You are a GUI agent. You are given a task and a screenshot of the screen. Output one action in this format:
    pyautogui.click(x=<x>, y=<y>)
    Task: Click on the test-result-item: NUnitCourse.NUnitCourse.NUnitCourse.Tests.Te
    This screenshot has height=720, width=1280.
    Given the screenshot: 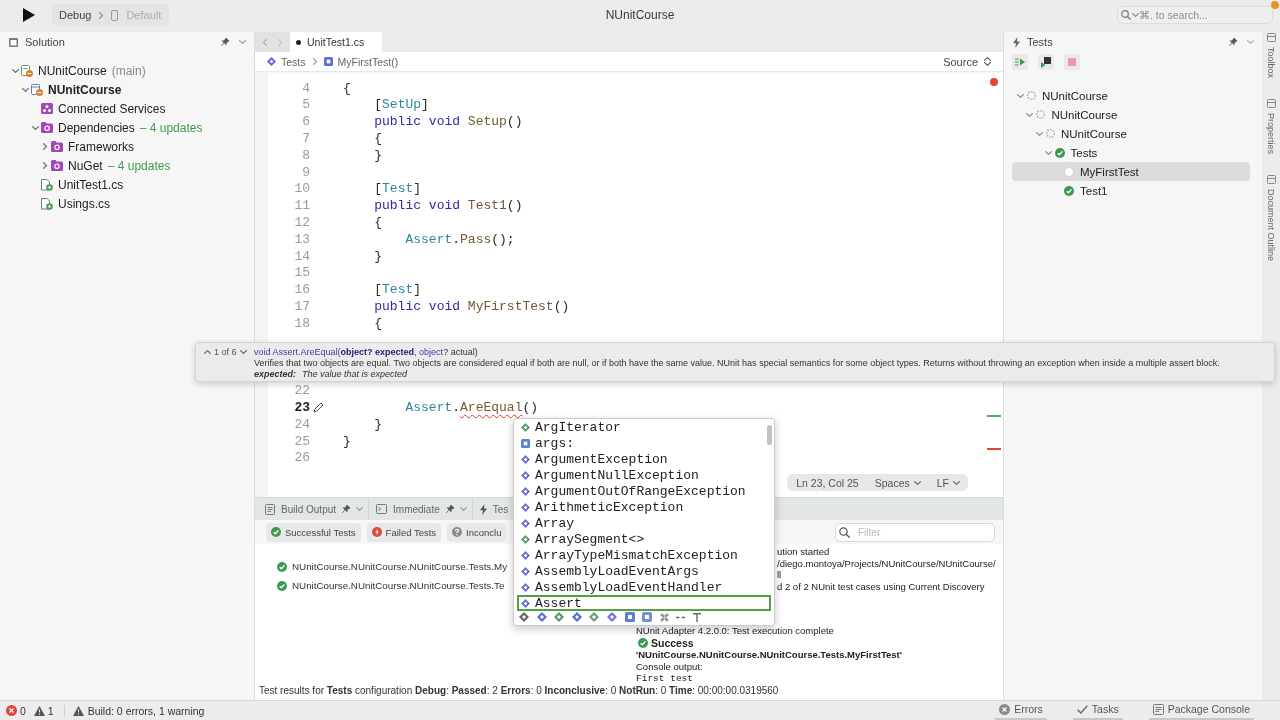 What is the action you would take?
    pyautogui.click(x=391, y=585)
    